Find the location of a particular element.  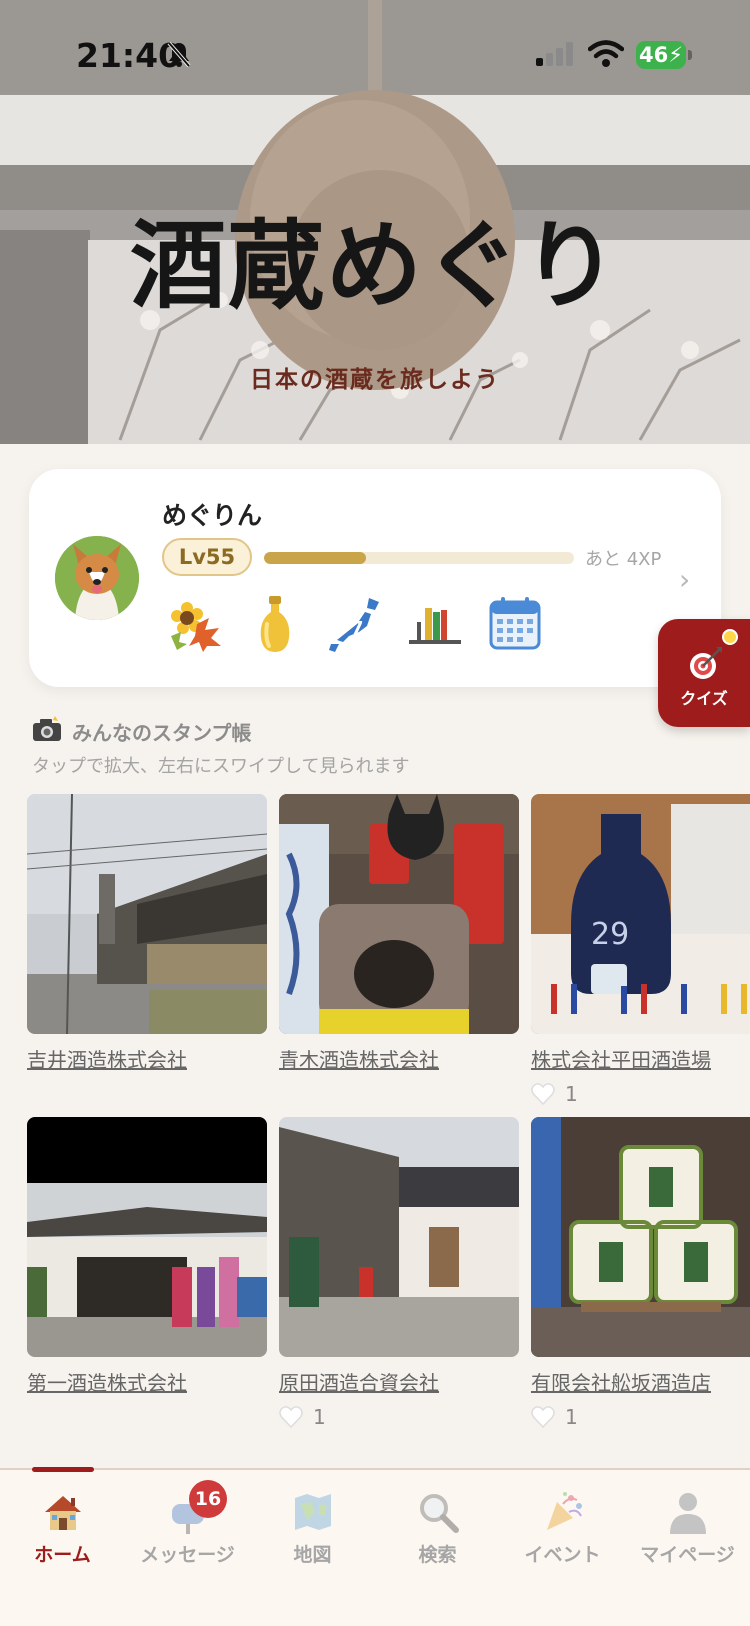

stamp-brewery-name: 原田酒造合資会社 is located at coordinates (399, 1381).